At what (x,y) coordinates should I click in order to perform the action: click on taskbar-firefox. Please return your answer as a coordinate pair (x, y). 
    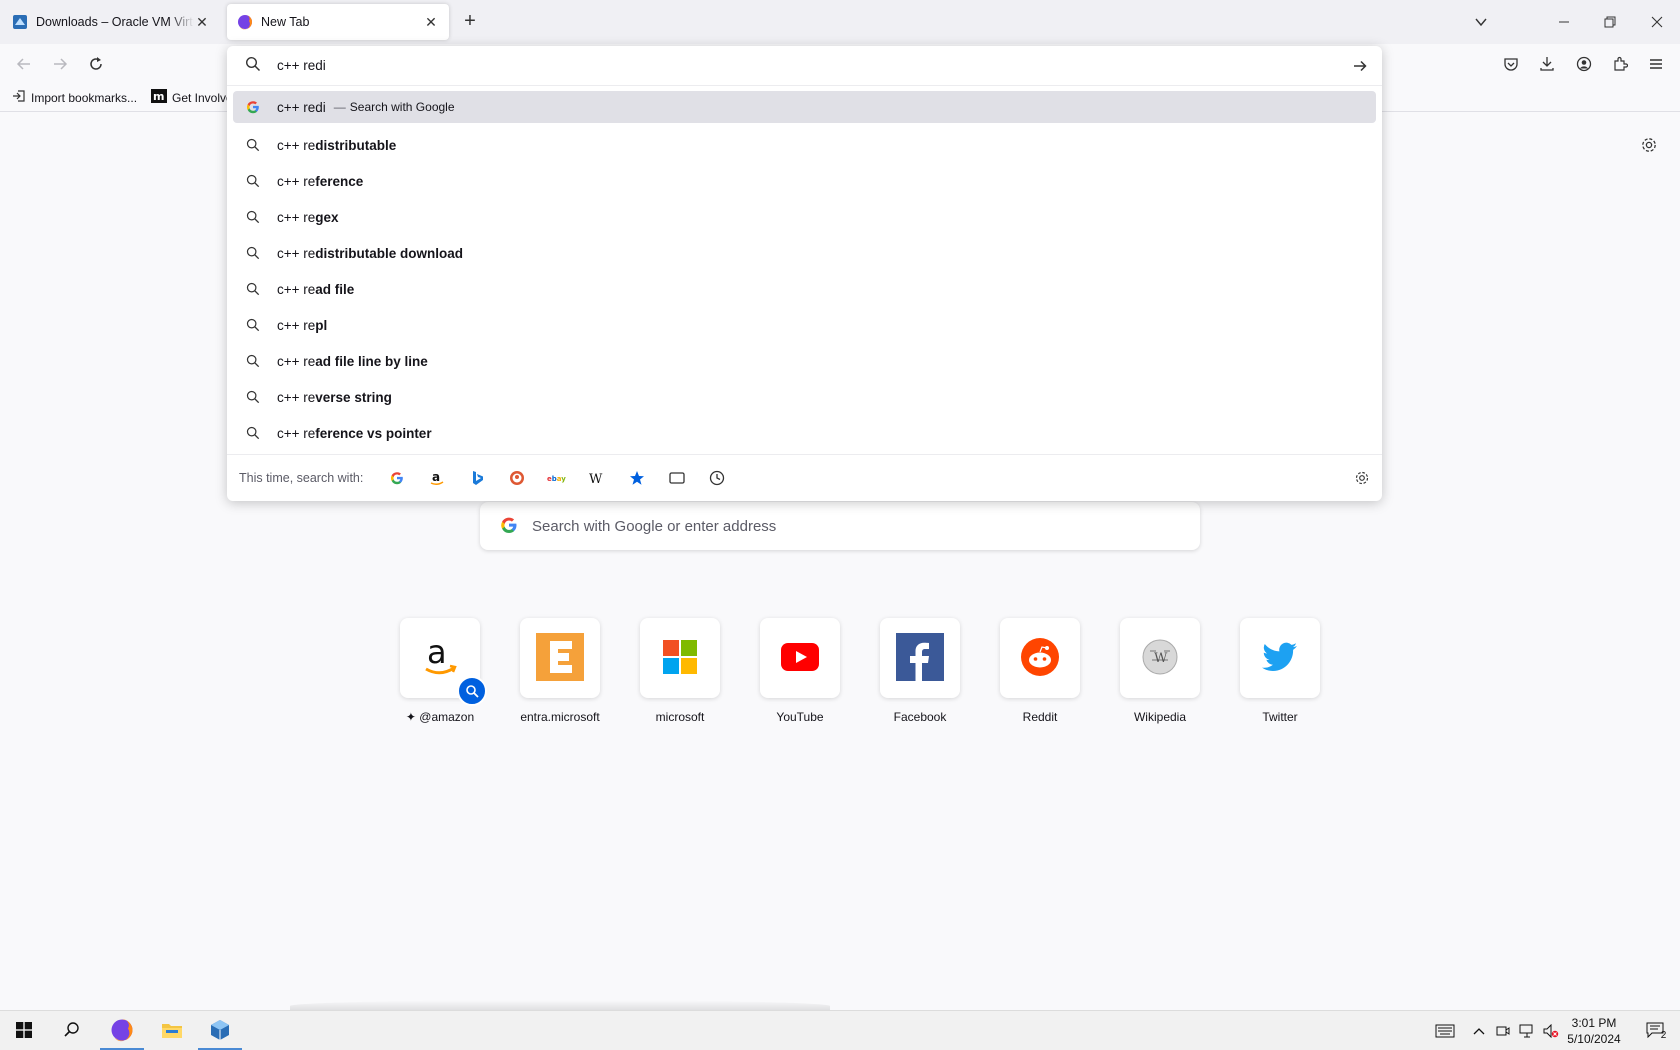
    Looking at the image, I should click on (122, 1030).